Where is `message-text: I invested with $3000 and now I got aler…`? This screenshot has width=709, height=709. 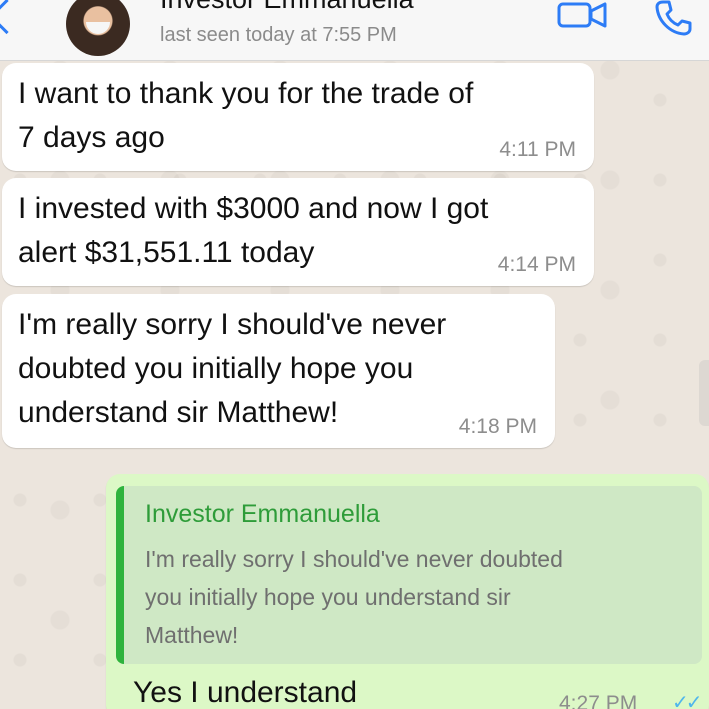
message-text: I invested with $3000 and now I got aler… is located at coordinates (253, 231).